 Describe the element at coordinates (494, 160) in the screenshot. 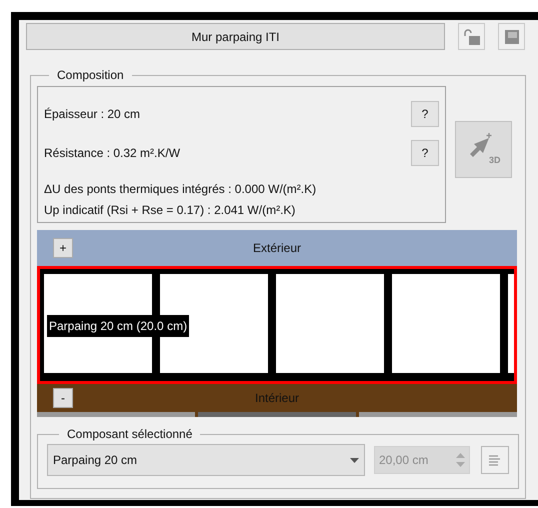

I see `3d-label: 3D` at that location.